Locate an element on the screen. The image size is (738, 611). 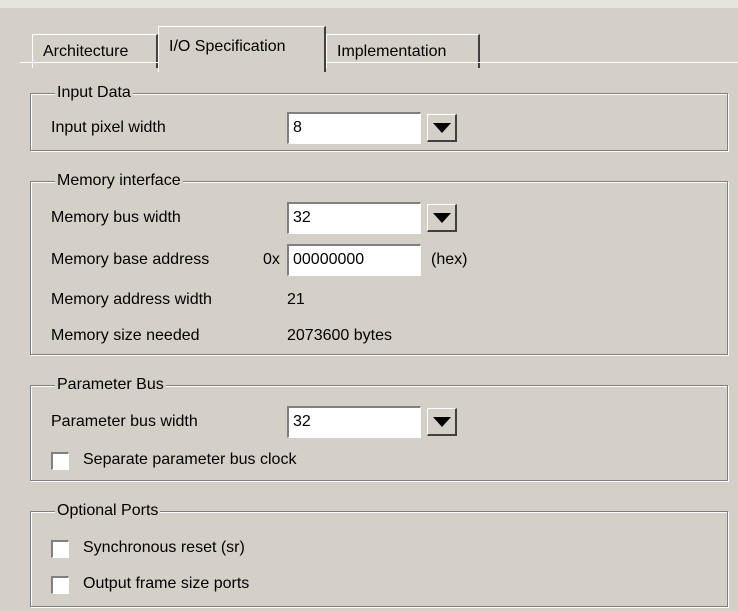
memory-size-label: Memory size needed is located at coordinates (125, 335).